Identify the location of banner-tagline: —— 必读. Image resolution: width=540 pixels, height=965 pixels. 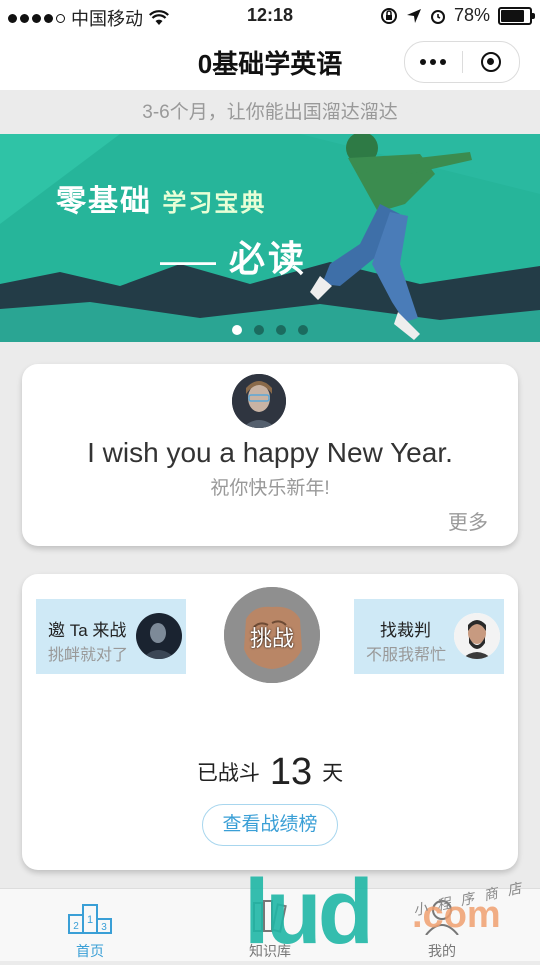
(233, 256).